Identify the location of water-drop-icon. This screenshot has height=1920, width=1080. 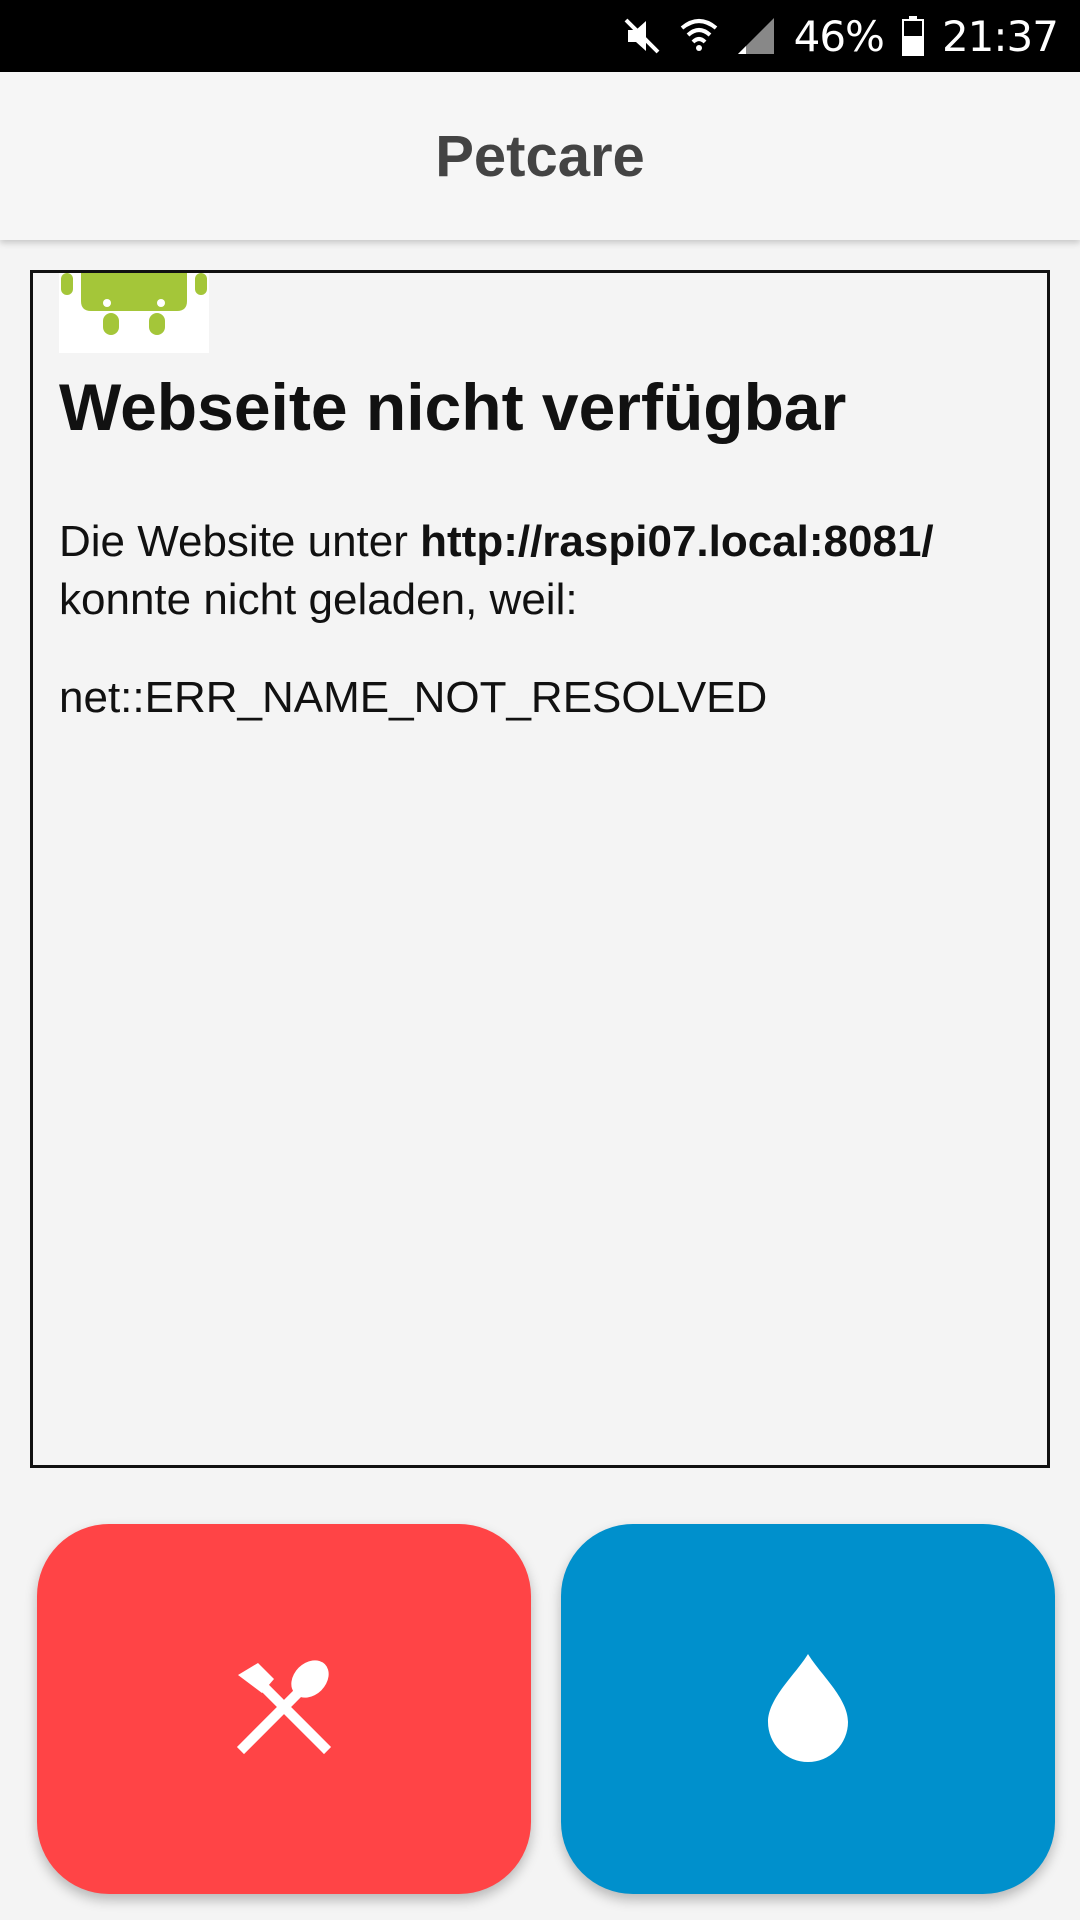
(808, 1709).